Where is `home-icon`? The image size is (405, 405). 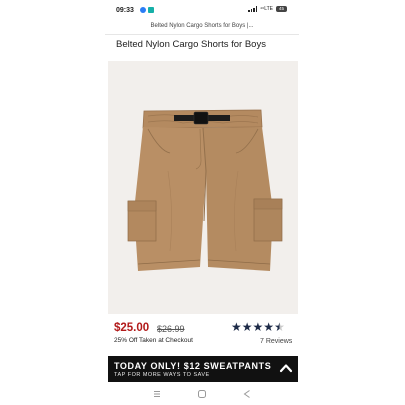 home-icon is located at coordinates (202, 394).